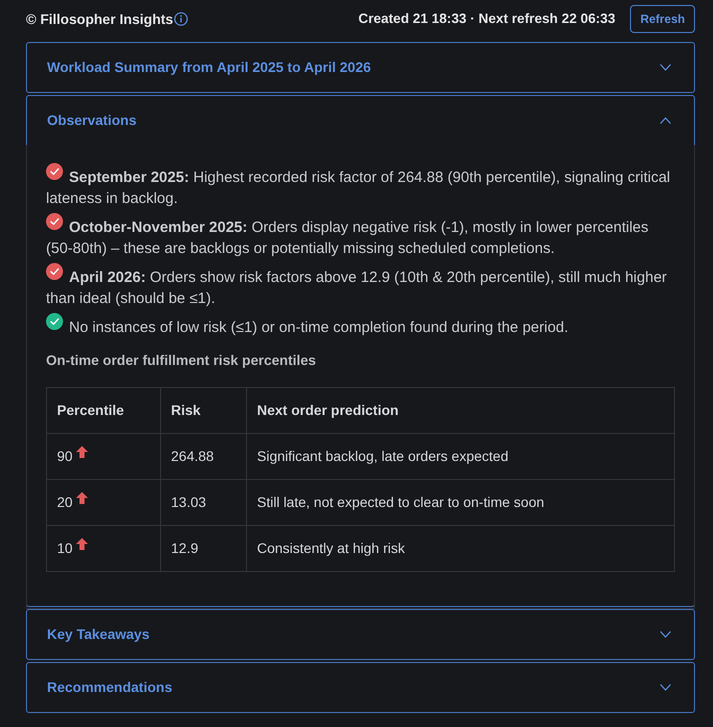  Describe the element at coordinates (65, 456) in the screenshot. I see `percentile-value: 90` at that location.